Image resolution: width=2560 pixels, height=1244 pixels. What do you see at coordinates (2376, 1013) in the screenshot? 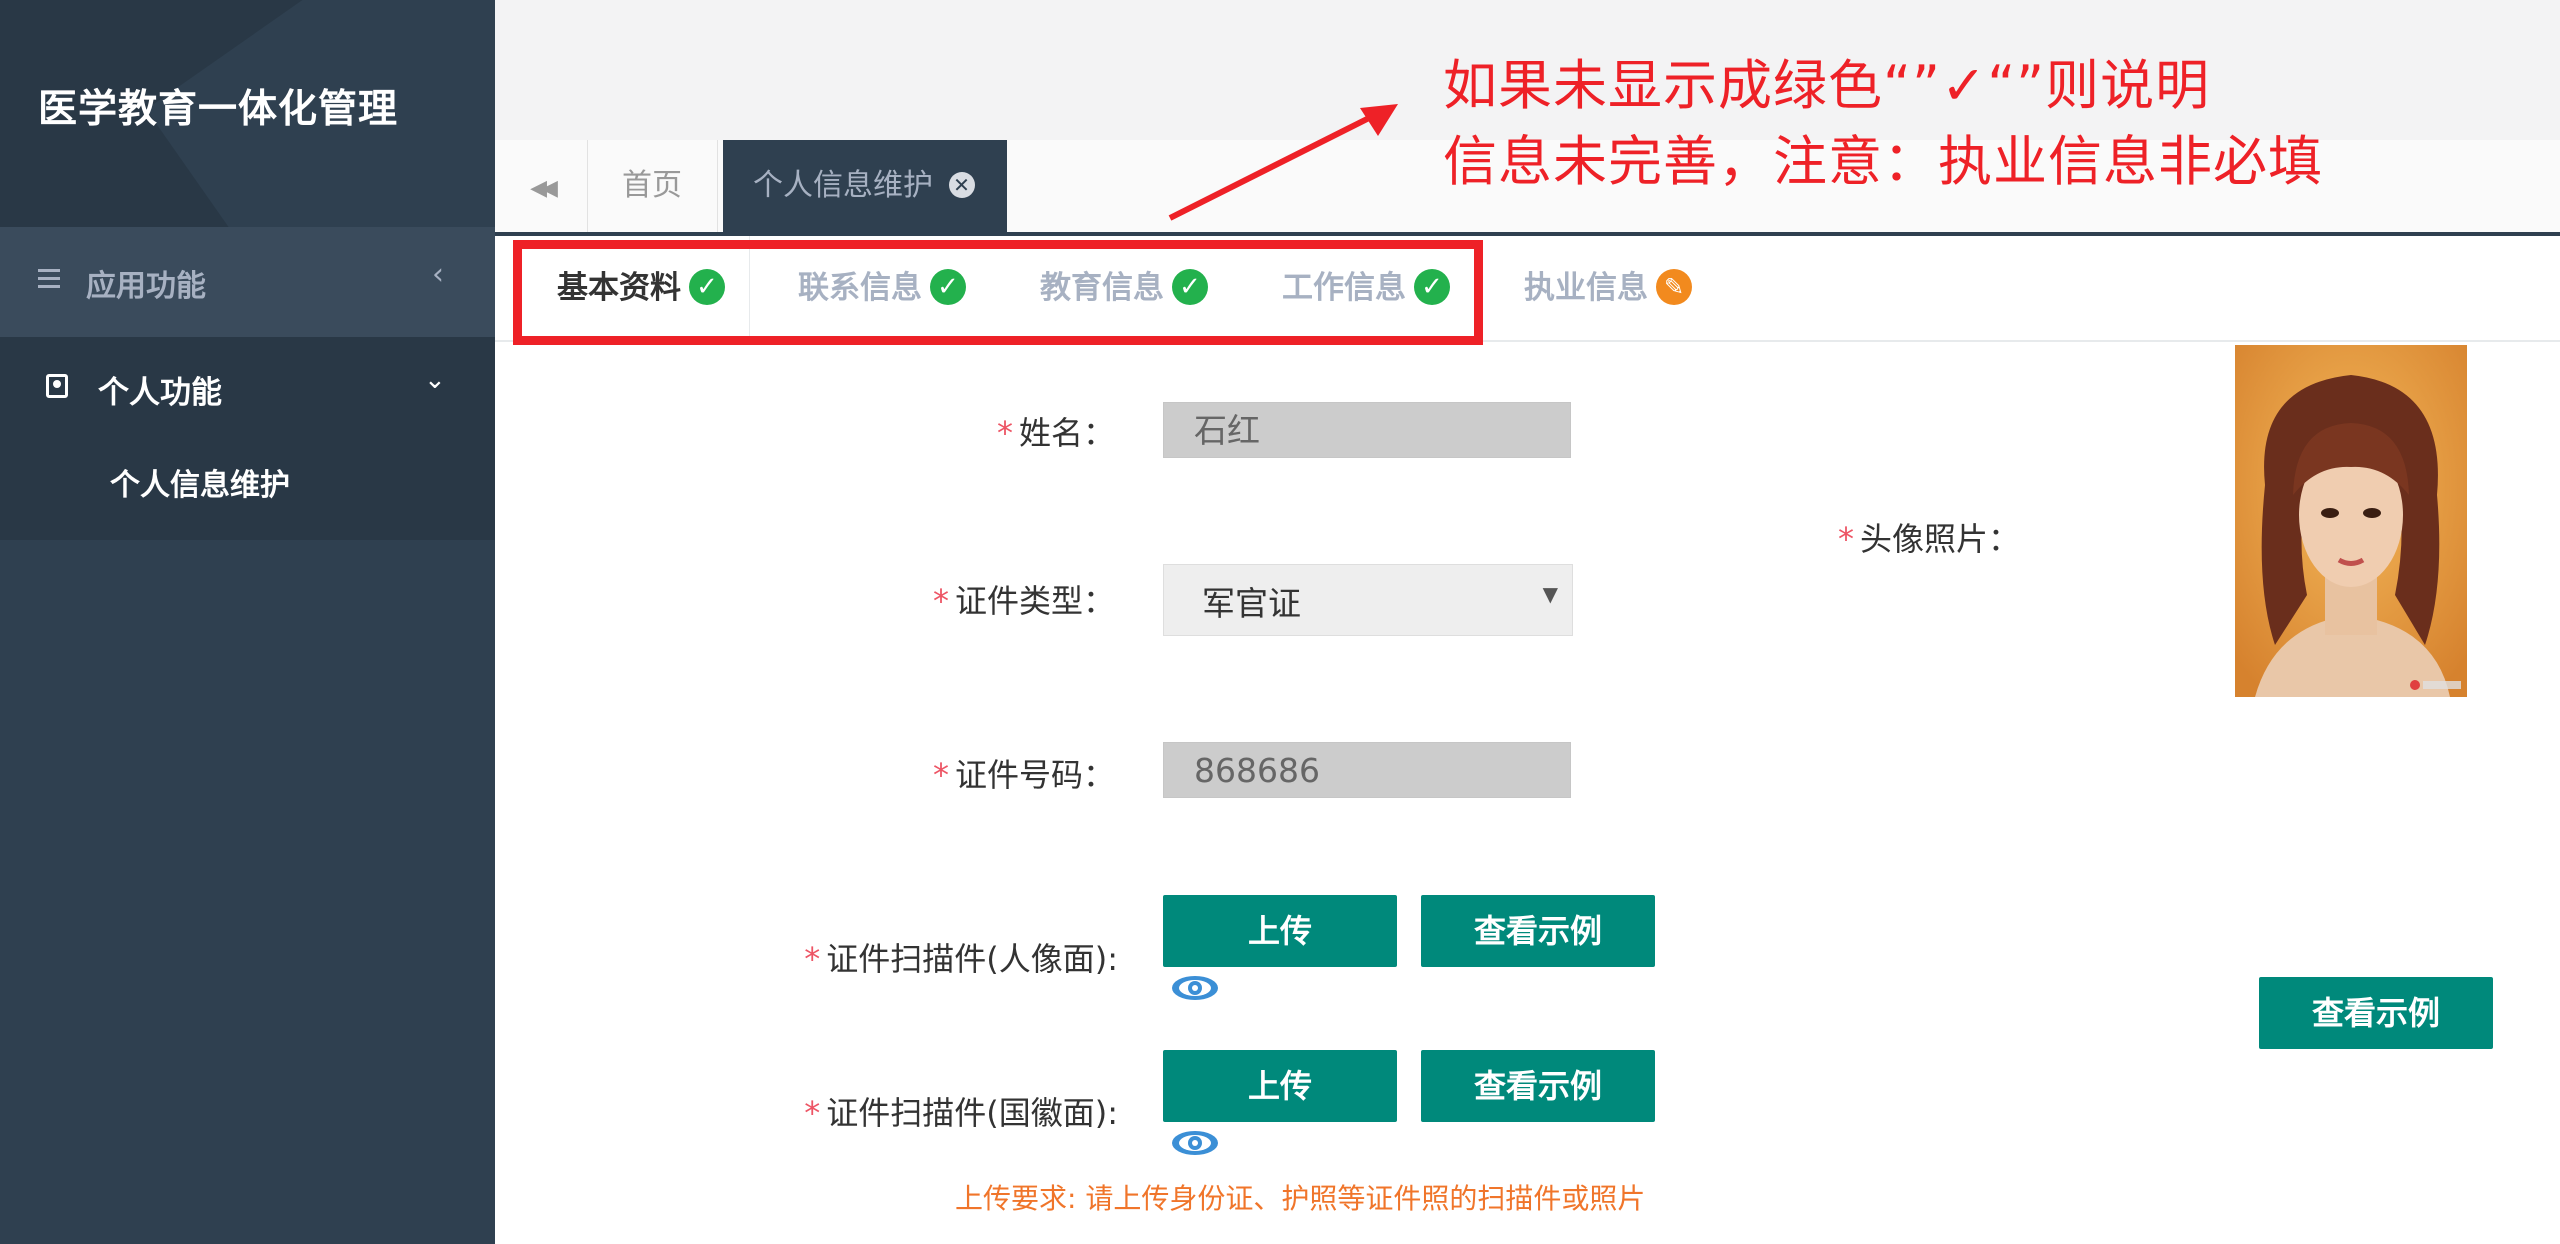
I see `avatar-view-example-button: 查看示例` at bounding box center [2376, 1013].